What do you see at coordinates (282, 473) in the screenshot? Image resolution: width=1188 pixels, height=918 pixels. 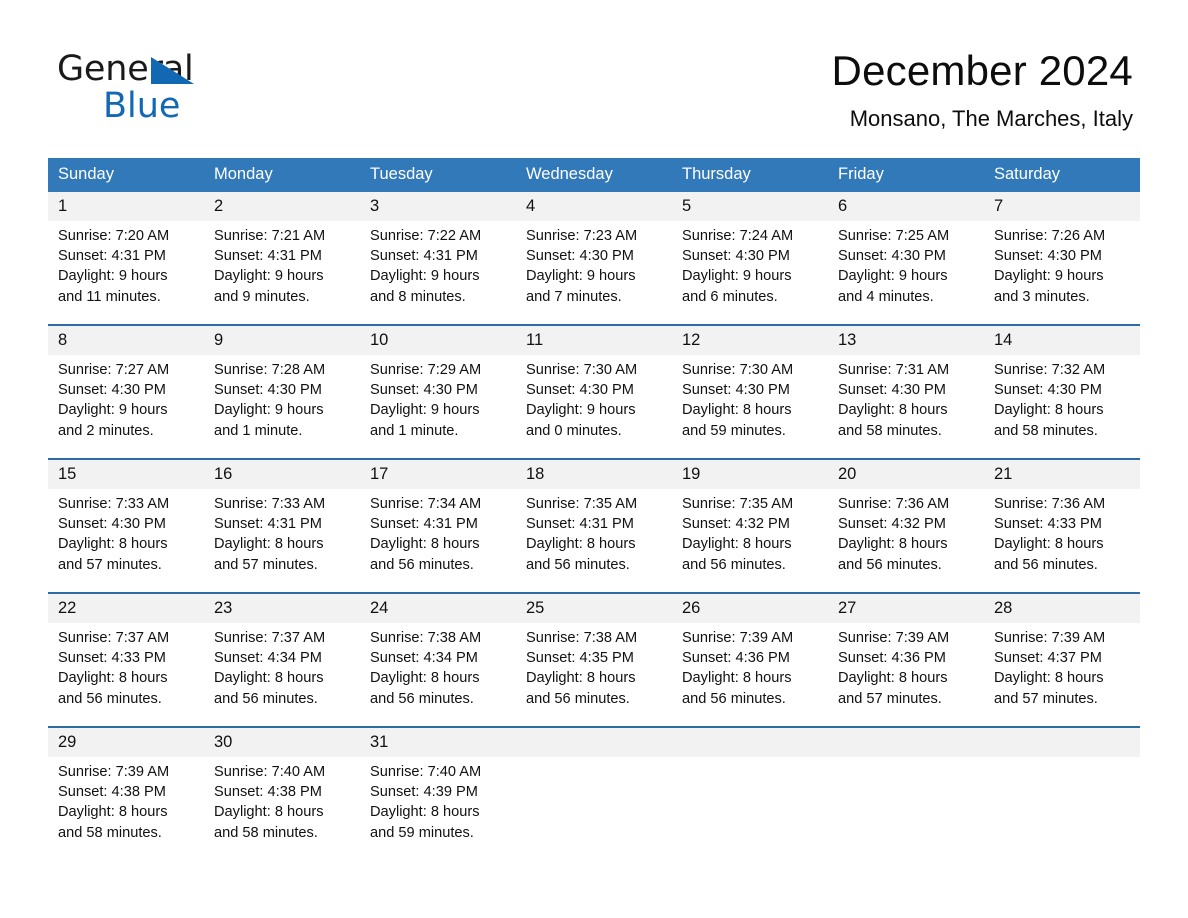 I see `day-number: 16` at bounding box center [282, 473].